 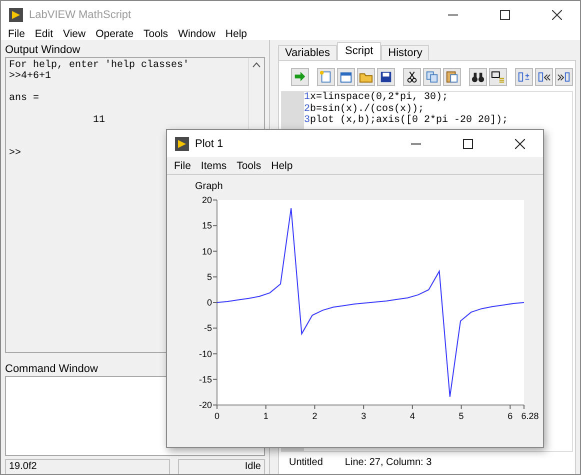 What do you see at coordinates (346, 77) in the screenshot?
I see `new-window-icon` at bounding box center [346, 77].